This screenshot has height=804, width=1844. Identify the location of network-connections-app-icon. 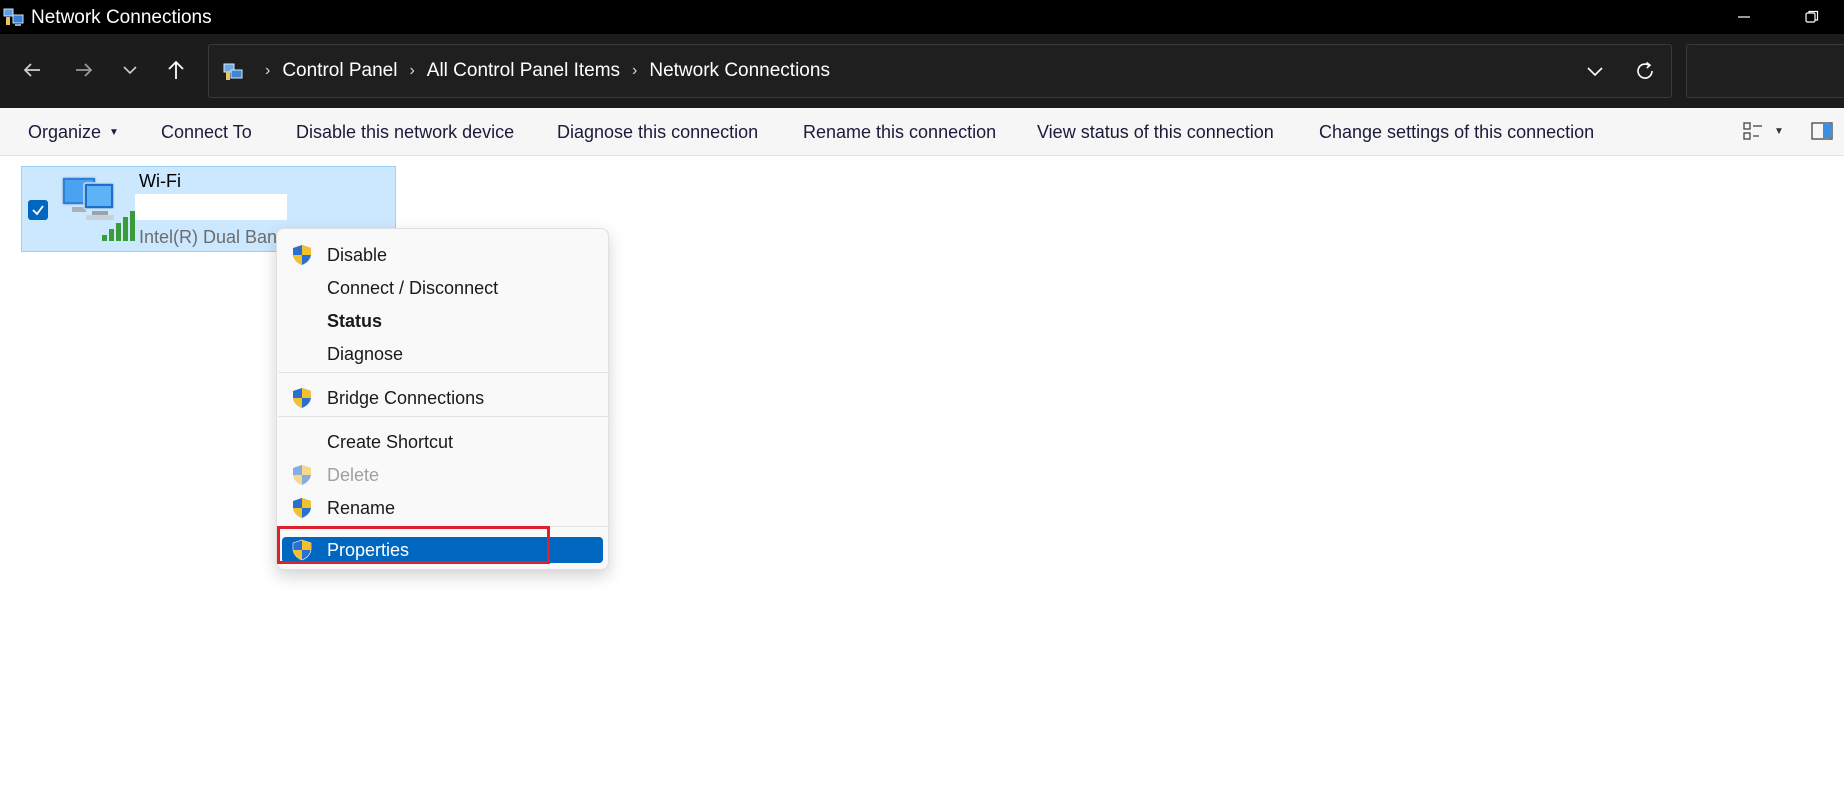
(13, 17).